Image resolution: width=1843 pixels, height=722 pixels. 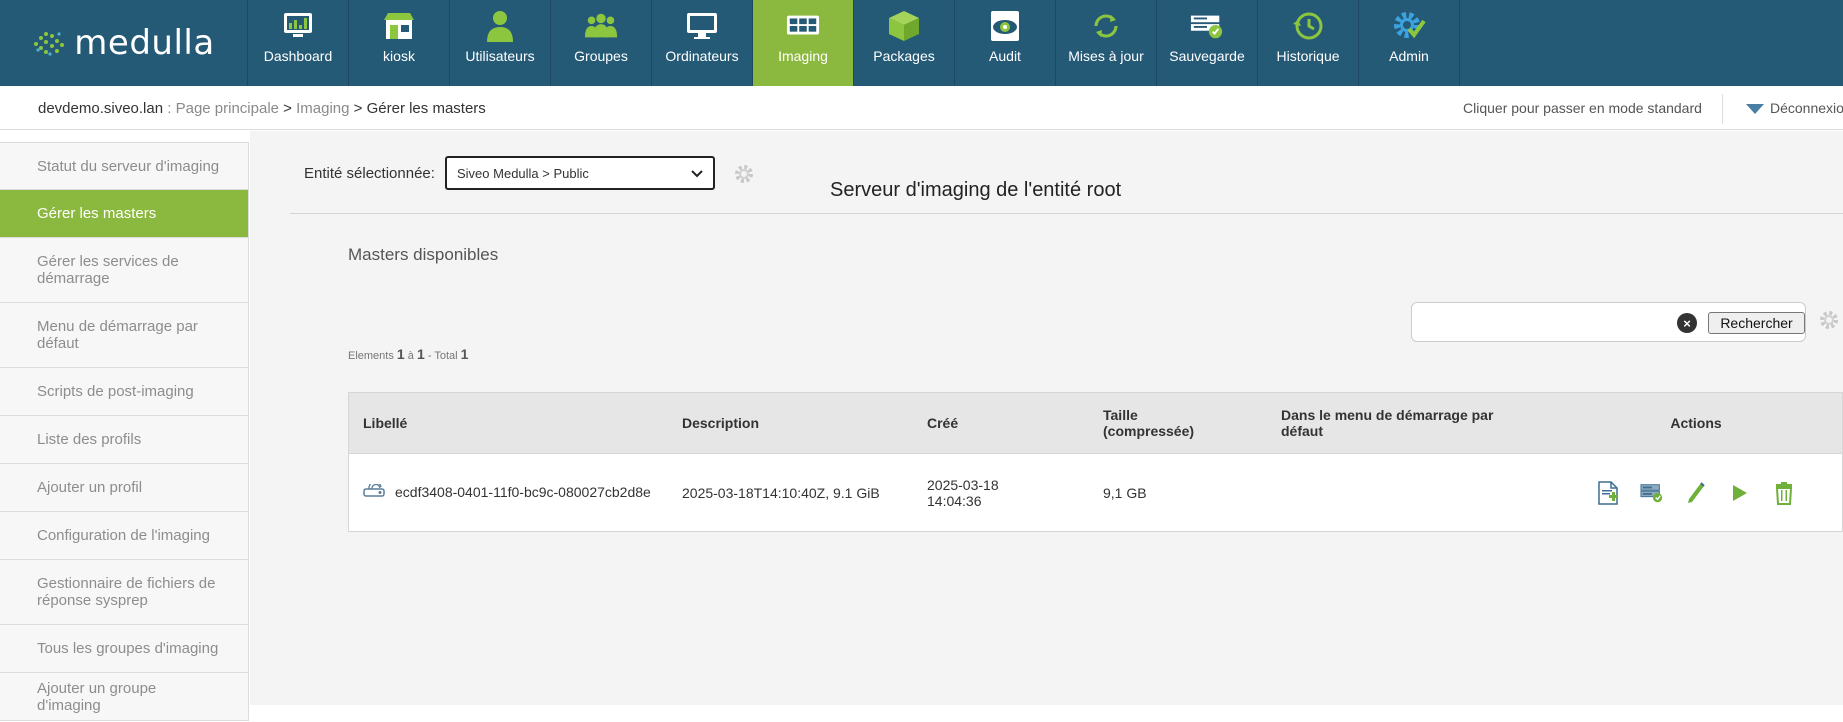 What do you see at coordinates (904, 26) in the screenshot?
I see `package-icon` at bounding box center [904, 26].